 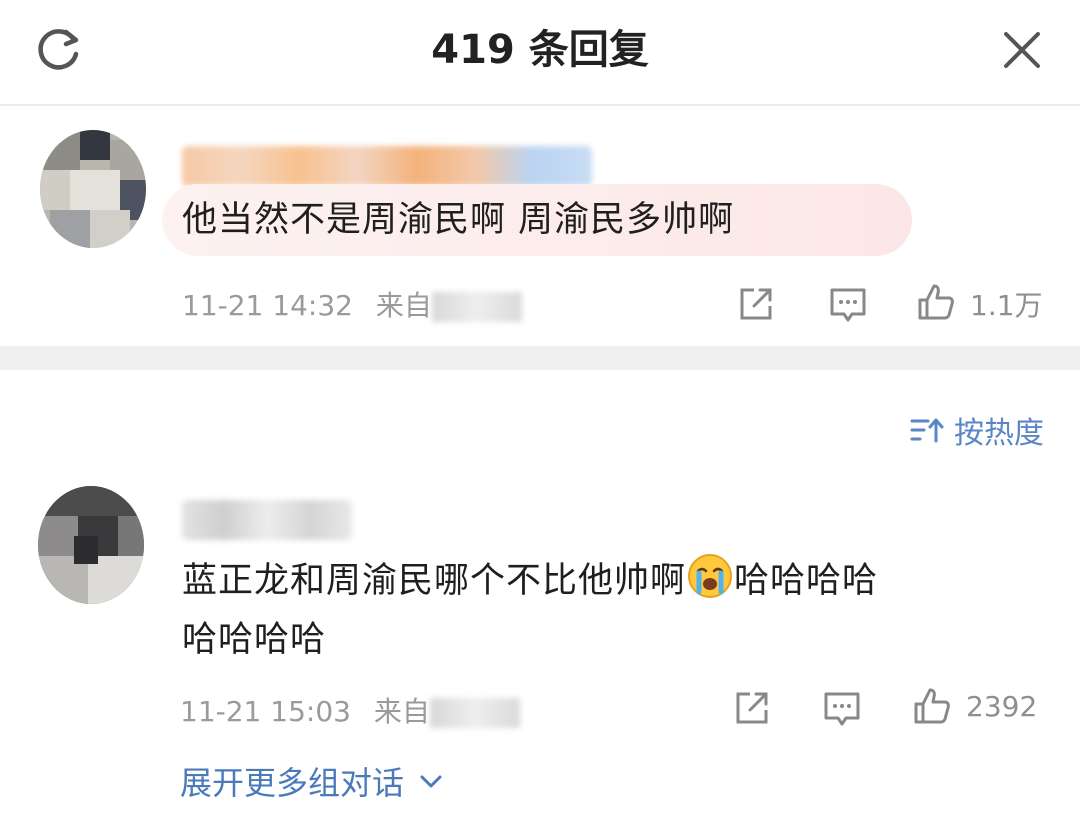 What do you see at coordinates (806, 581) in the screenshot?
I see `reply-text-suffix: 哈哈哈哈` at bounding box center [806, 581].